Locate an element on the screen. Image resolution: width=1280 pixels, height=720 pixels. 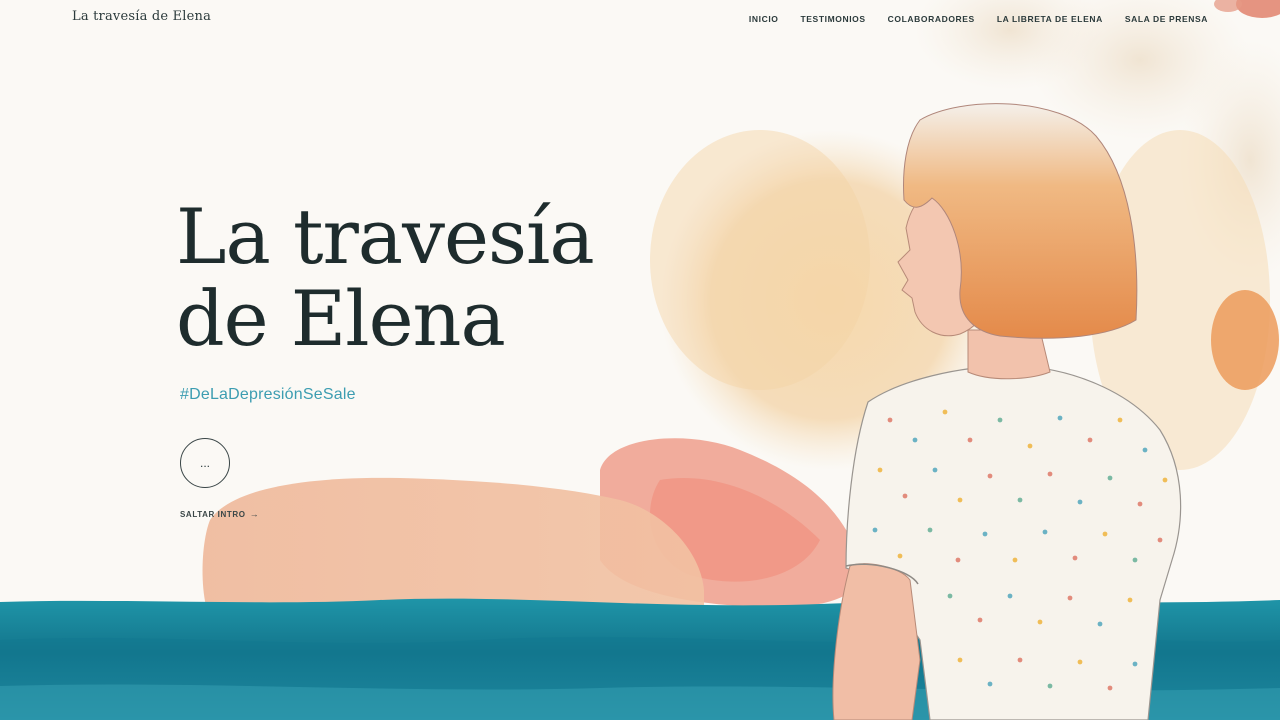
nav-item-sala-de-prensa: SALA DE PRENSA is located at coordinates (1166, 19).